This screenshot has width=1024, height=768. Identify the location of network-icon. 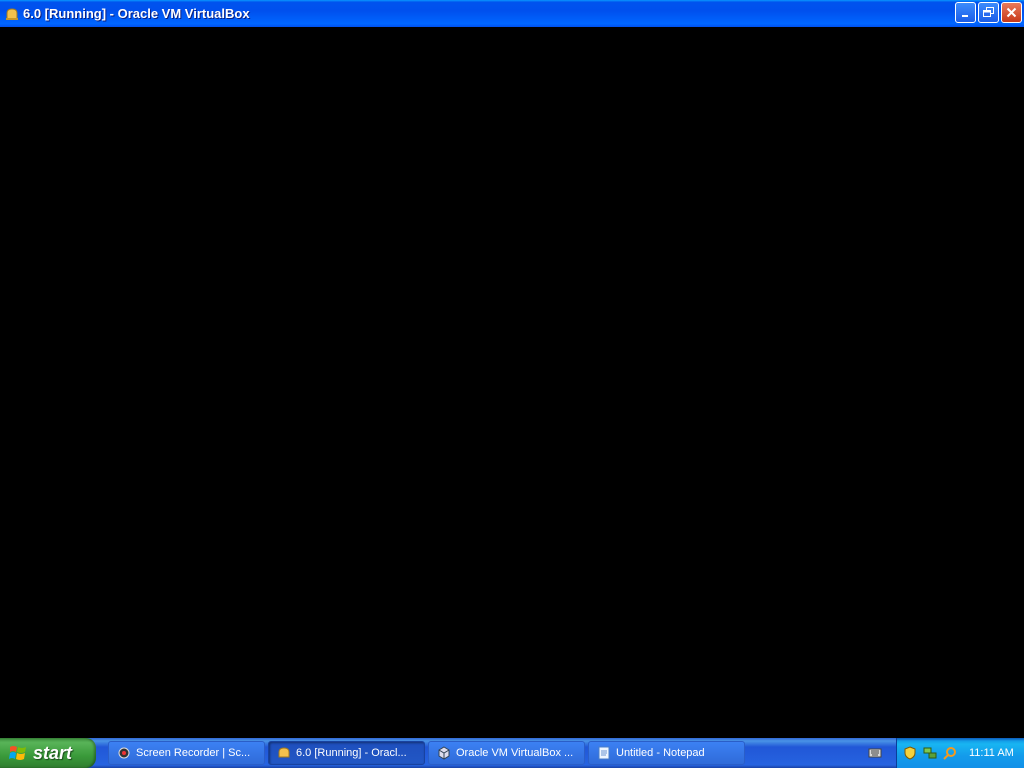
(930, 753).